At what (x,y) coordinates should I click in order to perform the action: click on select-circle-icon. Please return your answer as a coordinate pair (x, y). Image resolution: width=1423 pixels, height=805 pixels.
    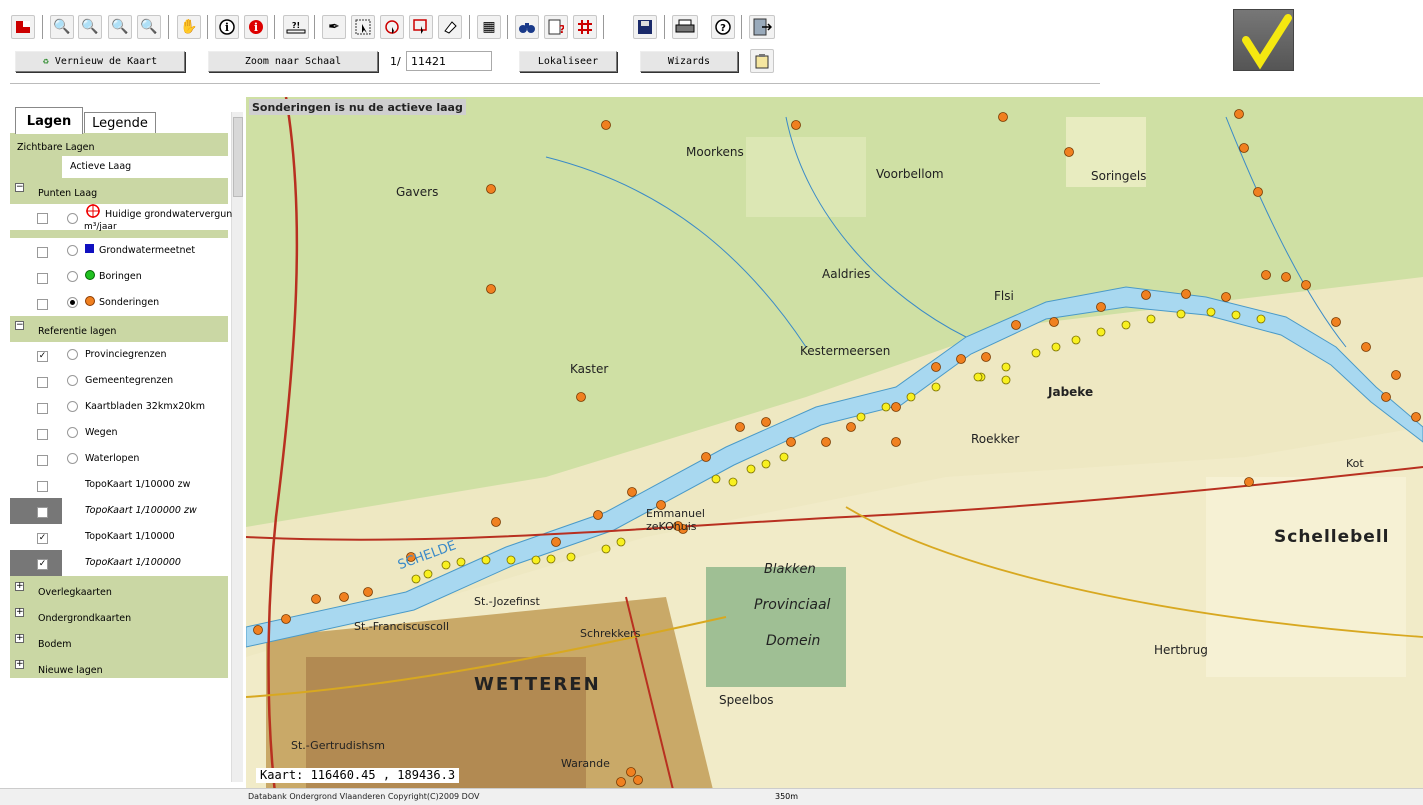
    Looking at the image, I should click on (392, 27).